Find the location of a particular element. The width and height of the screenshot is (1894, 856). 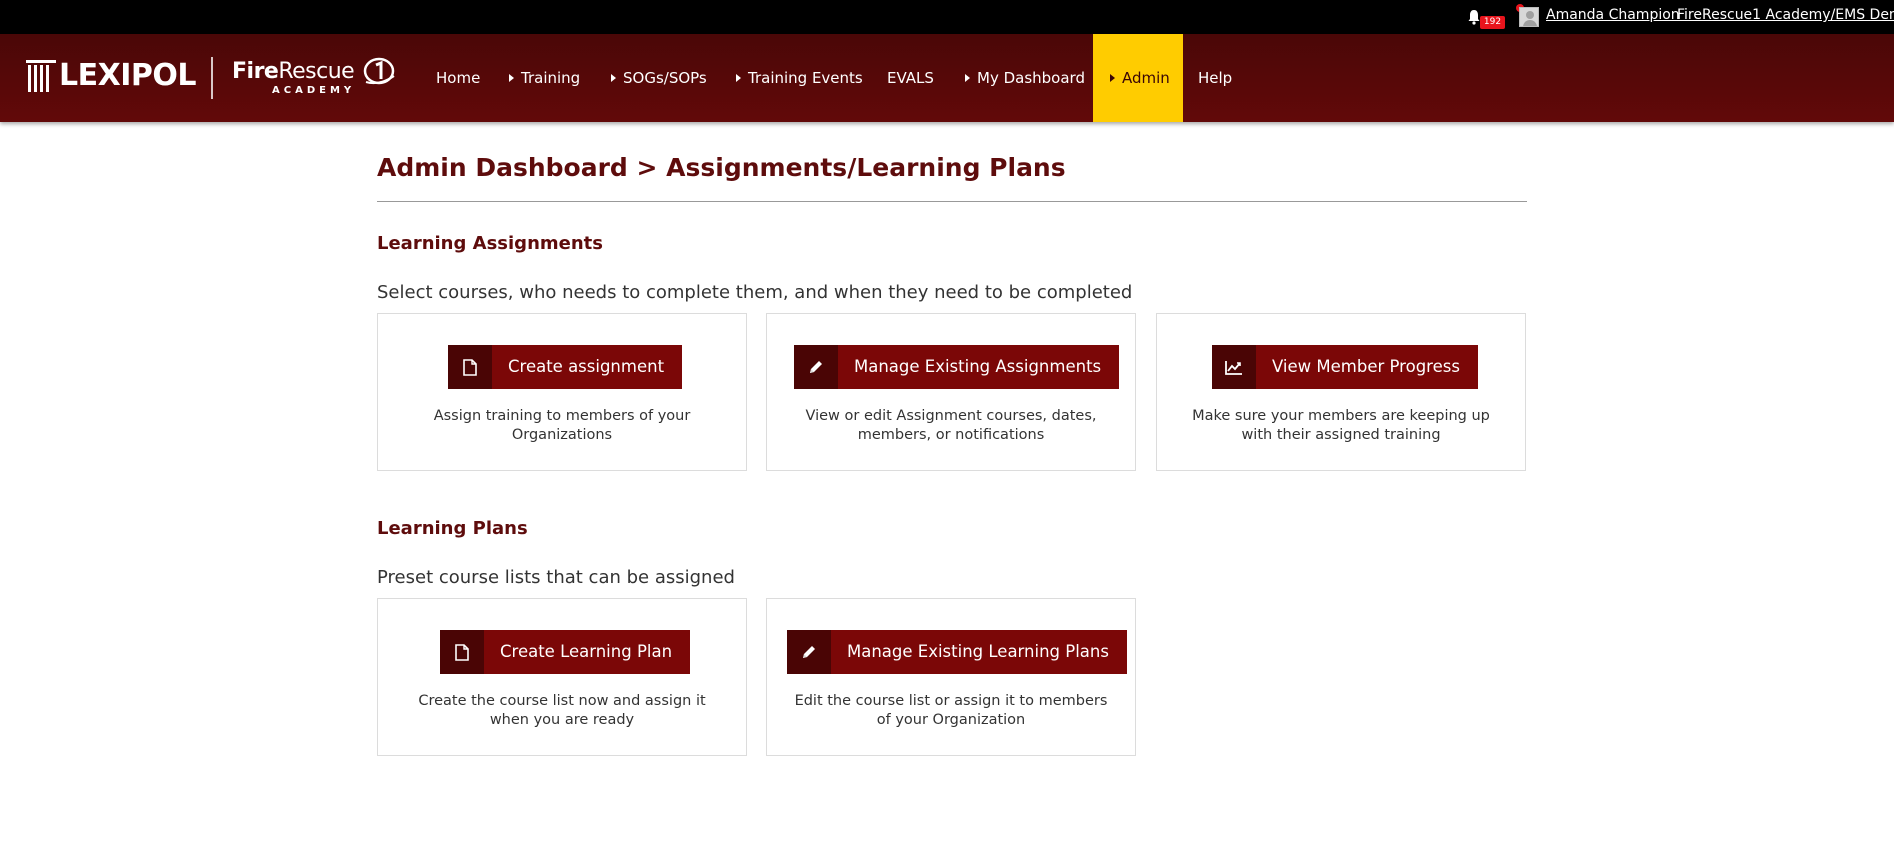

firerescue-wordmark: FireRescue is located at coordinates (293, 71).